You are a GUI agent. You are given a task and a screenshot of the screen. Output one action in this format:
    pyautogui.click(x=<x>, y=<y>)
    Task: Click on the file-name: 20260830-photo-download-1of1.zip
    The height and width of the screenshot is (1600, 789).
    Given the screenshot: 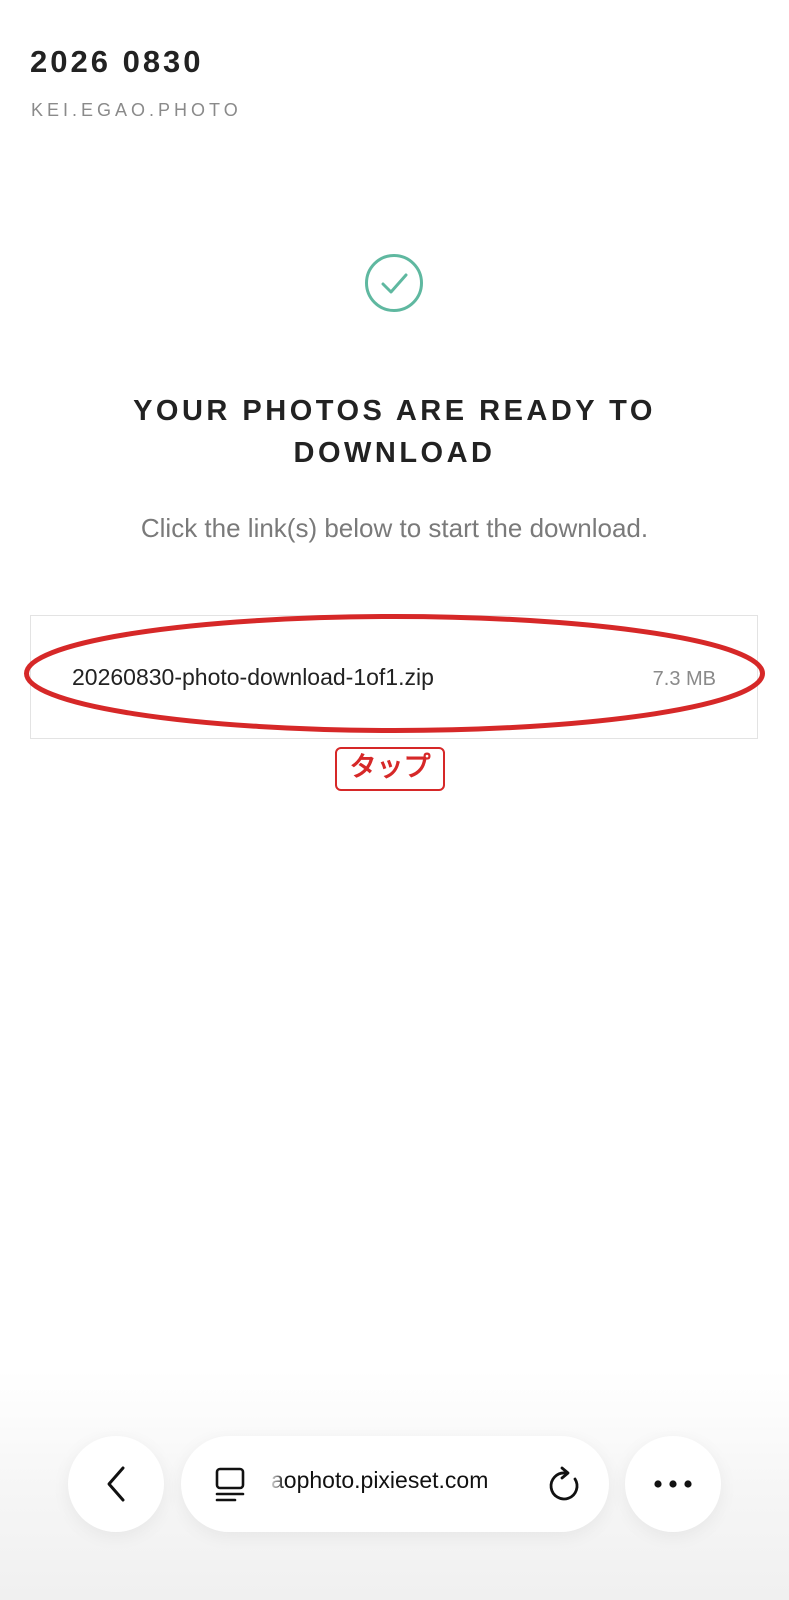 What is the action you would take?
    pyautogui.click(x=253, y=677)
    